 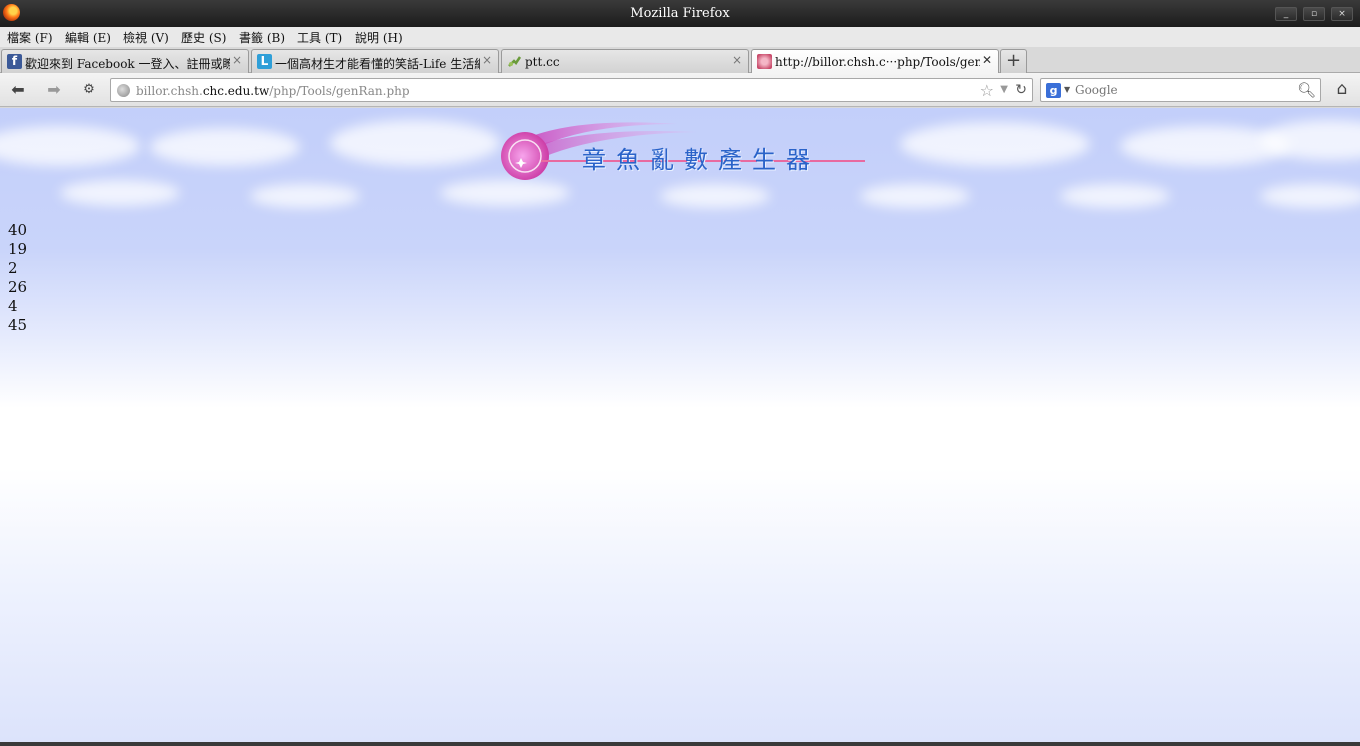 What do you see at coordinates (339, 91) in the screenshot?
I see `url-path: /php/Tools/genRan.php` at bounding box center [339, 91].